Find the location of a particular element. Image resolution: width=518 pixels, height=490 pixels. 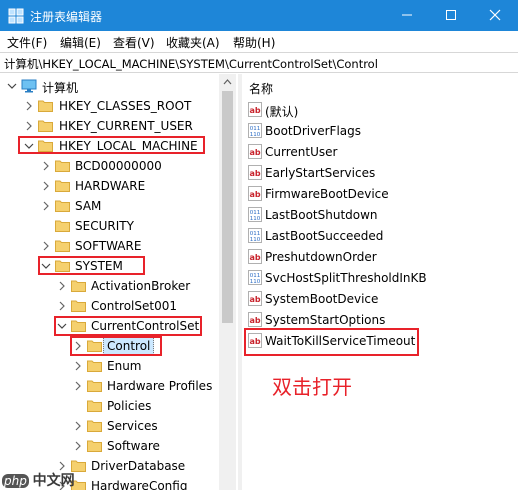

tree-item-security: SECURITY is located at coordinates (109, 226).